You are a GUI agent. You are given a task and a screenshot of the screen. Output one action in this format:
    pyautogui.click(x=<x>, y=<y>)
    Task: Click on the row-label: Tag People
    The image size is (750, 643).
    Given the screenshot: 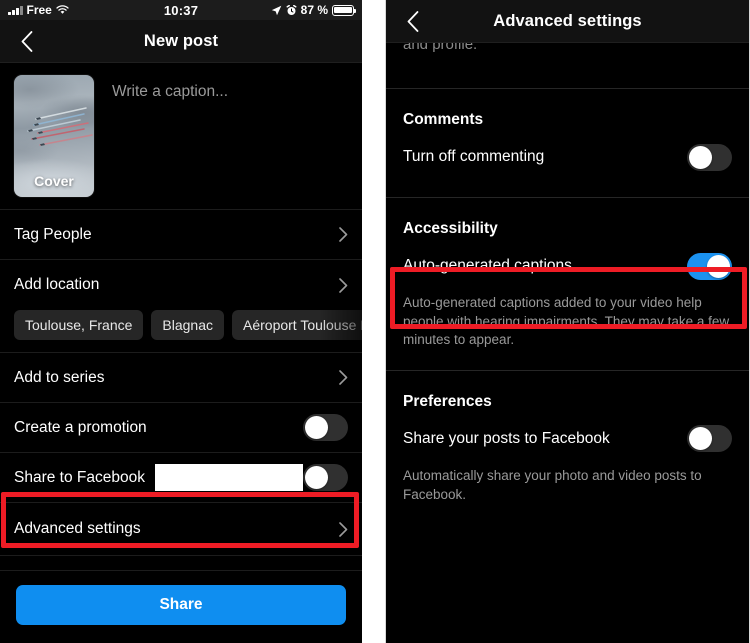 What is the action you would take?
    pyautogui.click(x=53, y=234)
    